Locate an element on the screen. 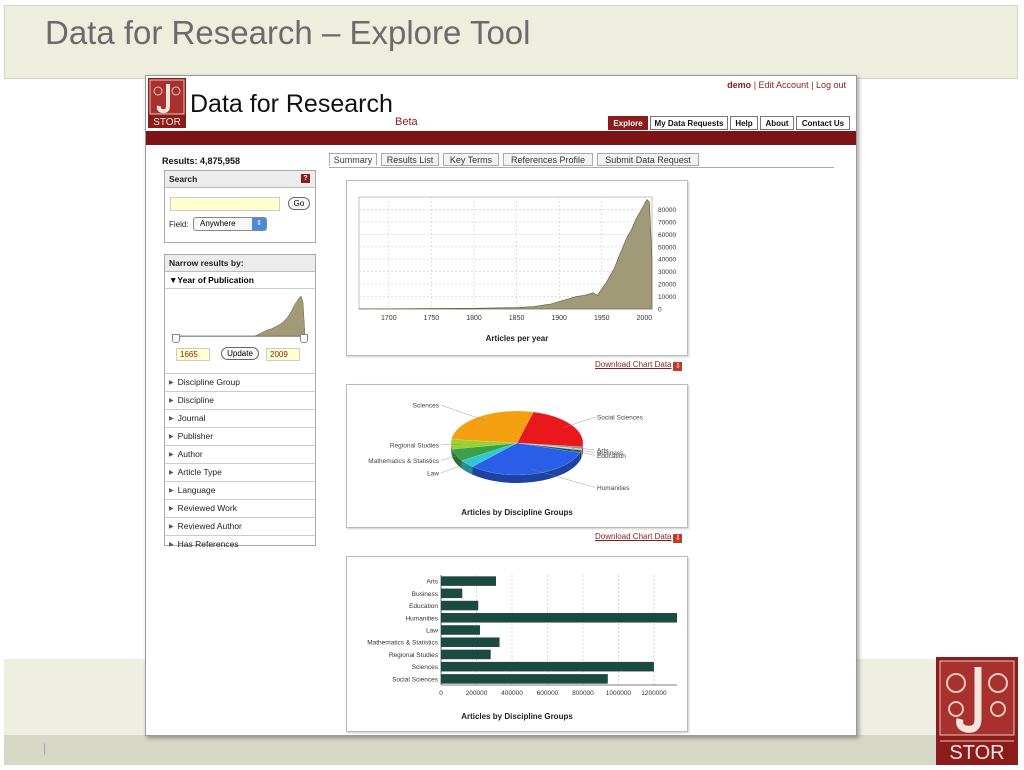 This screenshot has width=1024, height=770. year-slider-track is located at coordinates (240, 336).